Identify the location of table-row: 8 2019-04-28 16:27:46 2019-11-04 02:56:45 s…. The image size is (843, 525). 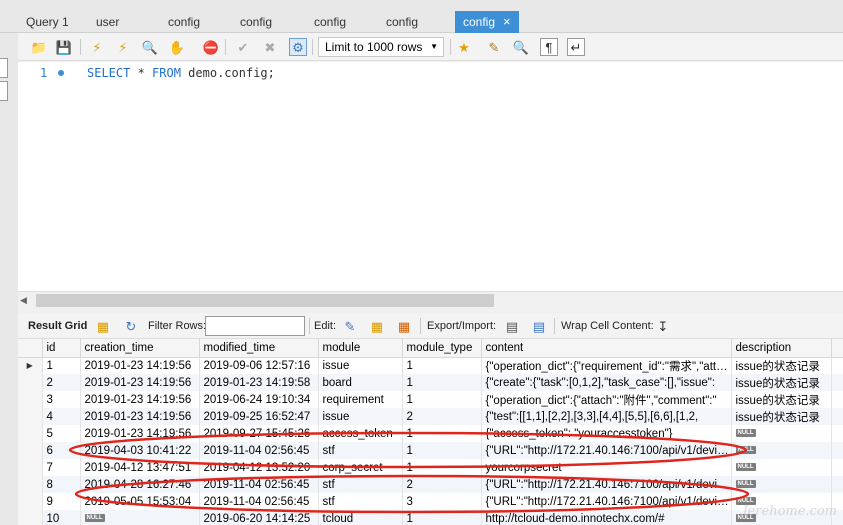
(430, 484).